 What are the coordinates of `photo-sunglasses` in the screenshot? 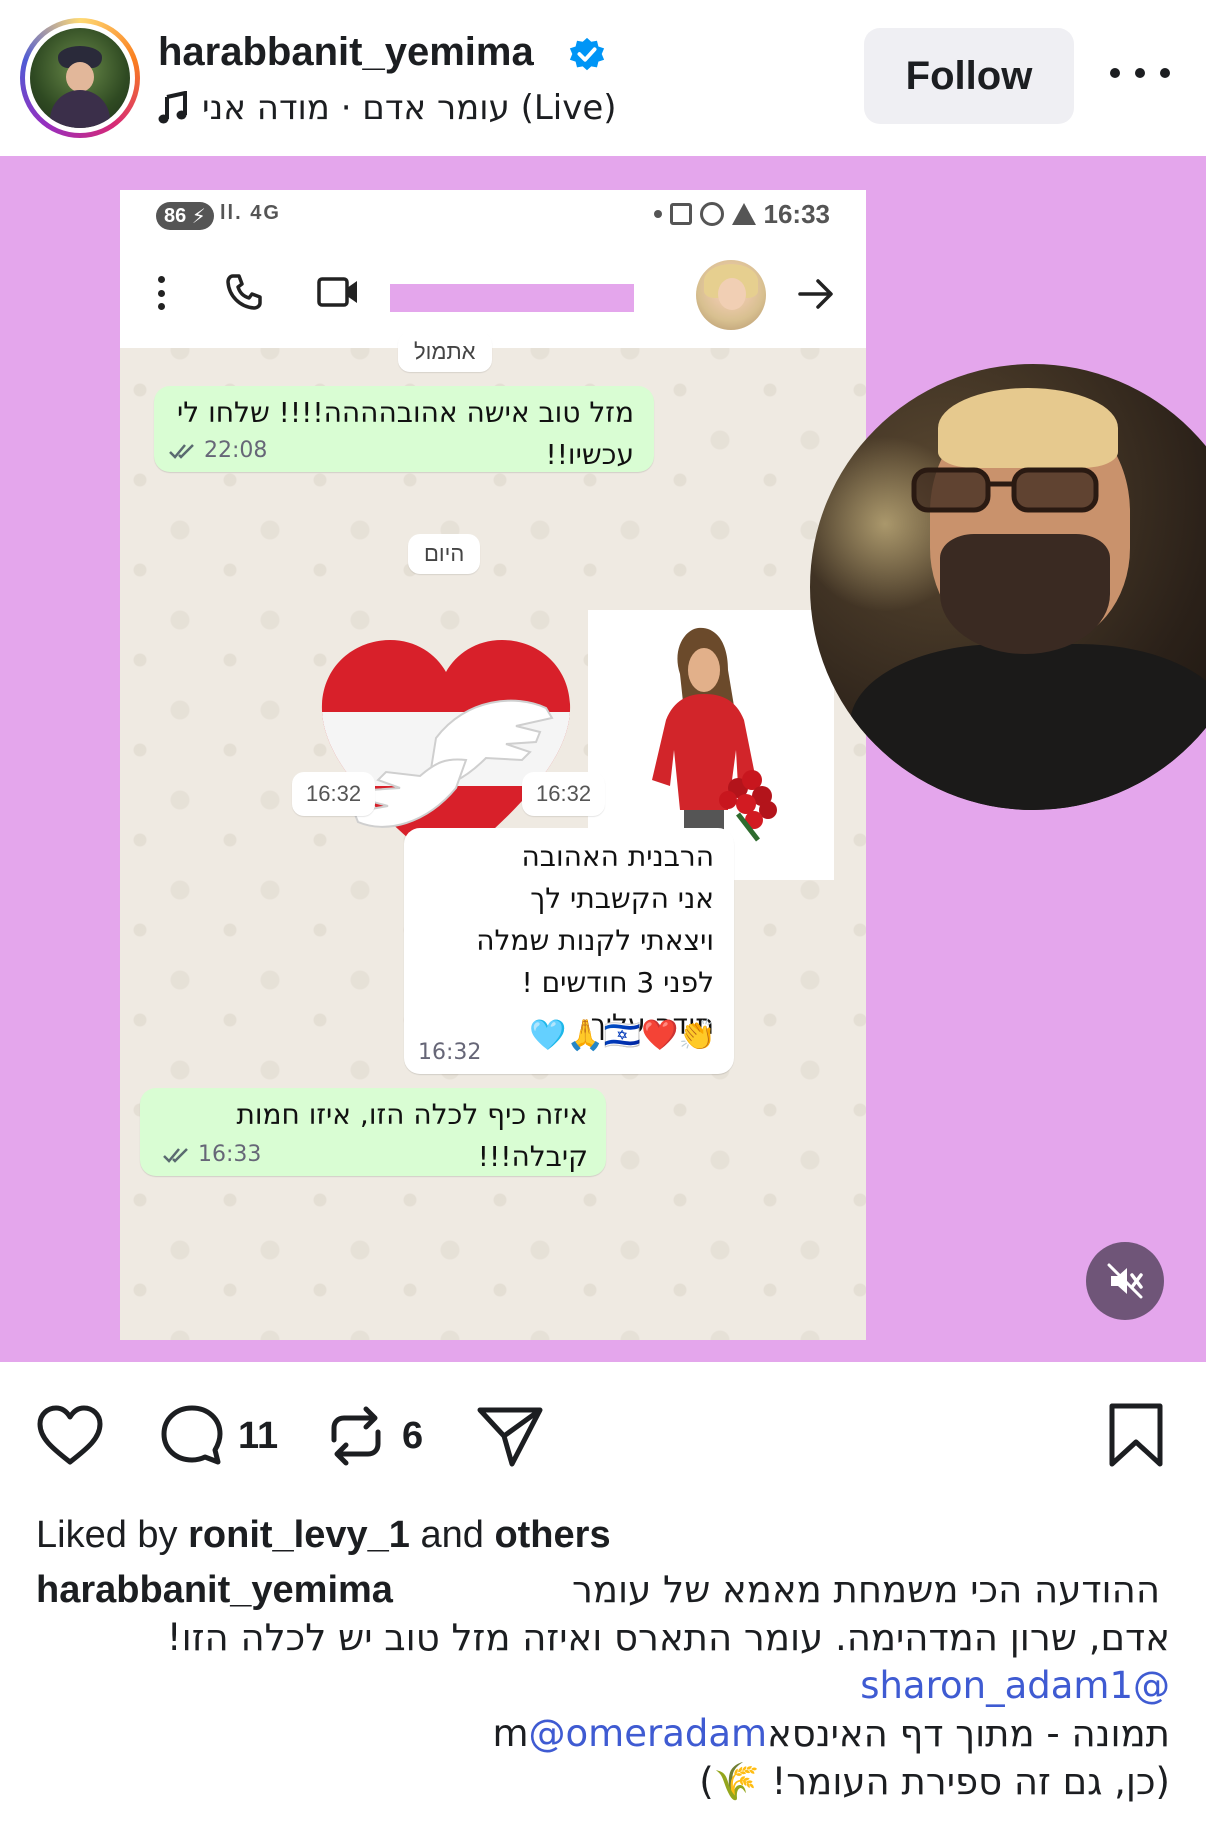 It's located at (1005, 490).